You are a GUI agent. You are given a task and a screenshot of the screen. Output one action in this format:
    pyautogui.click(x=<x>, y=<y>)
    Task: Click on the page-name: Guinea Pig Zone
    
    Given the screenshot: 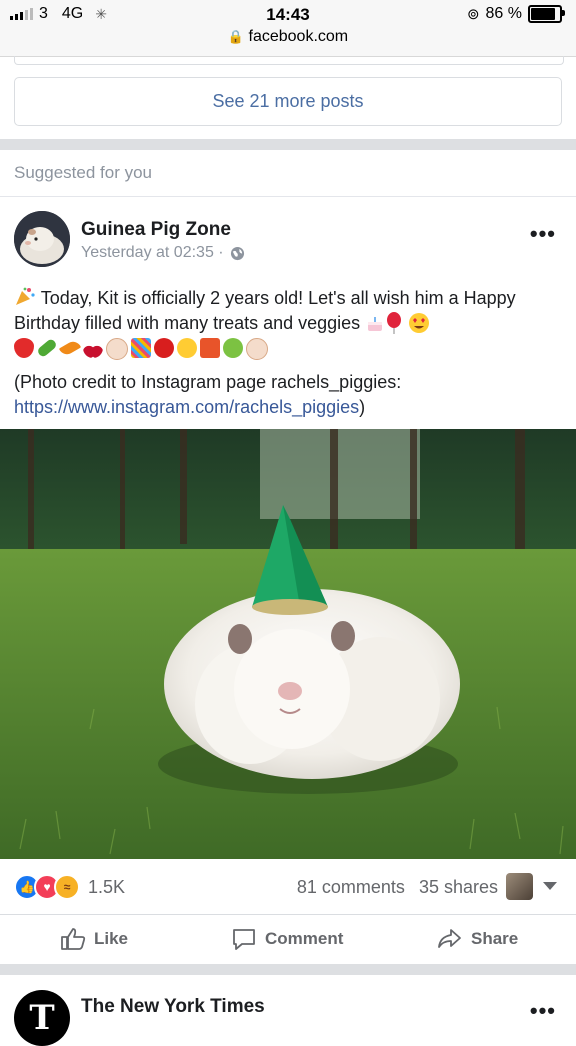 What is the action you would take?
    pyautogui.click(x=156, y=230)
    